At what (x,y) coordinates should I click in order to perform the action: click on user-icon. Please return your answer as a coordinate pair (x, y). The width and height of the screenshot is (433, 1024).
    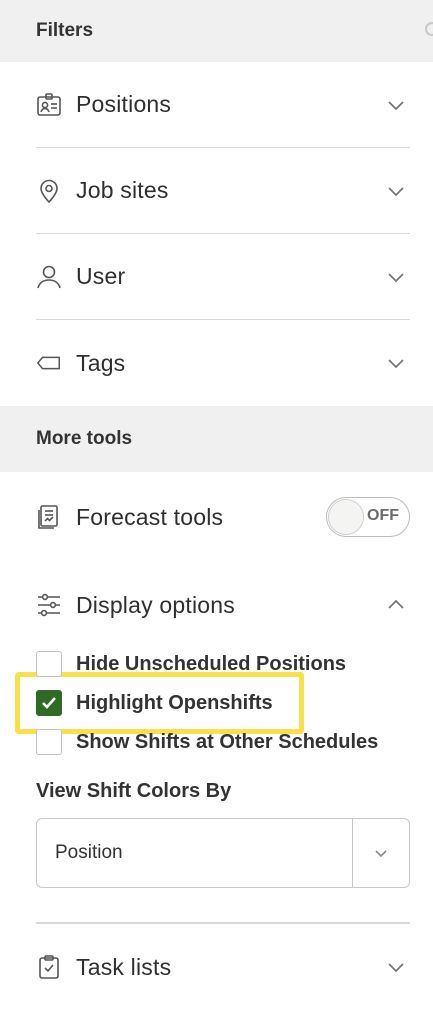
    Looking at the image, I should click on (49, 277).